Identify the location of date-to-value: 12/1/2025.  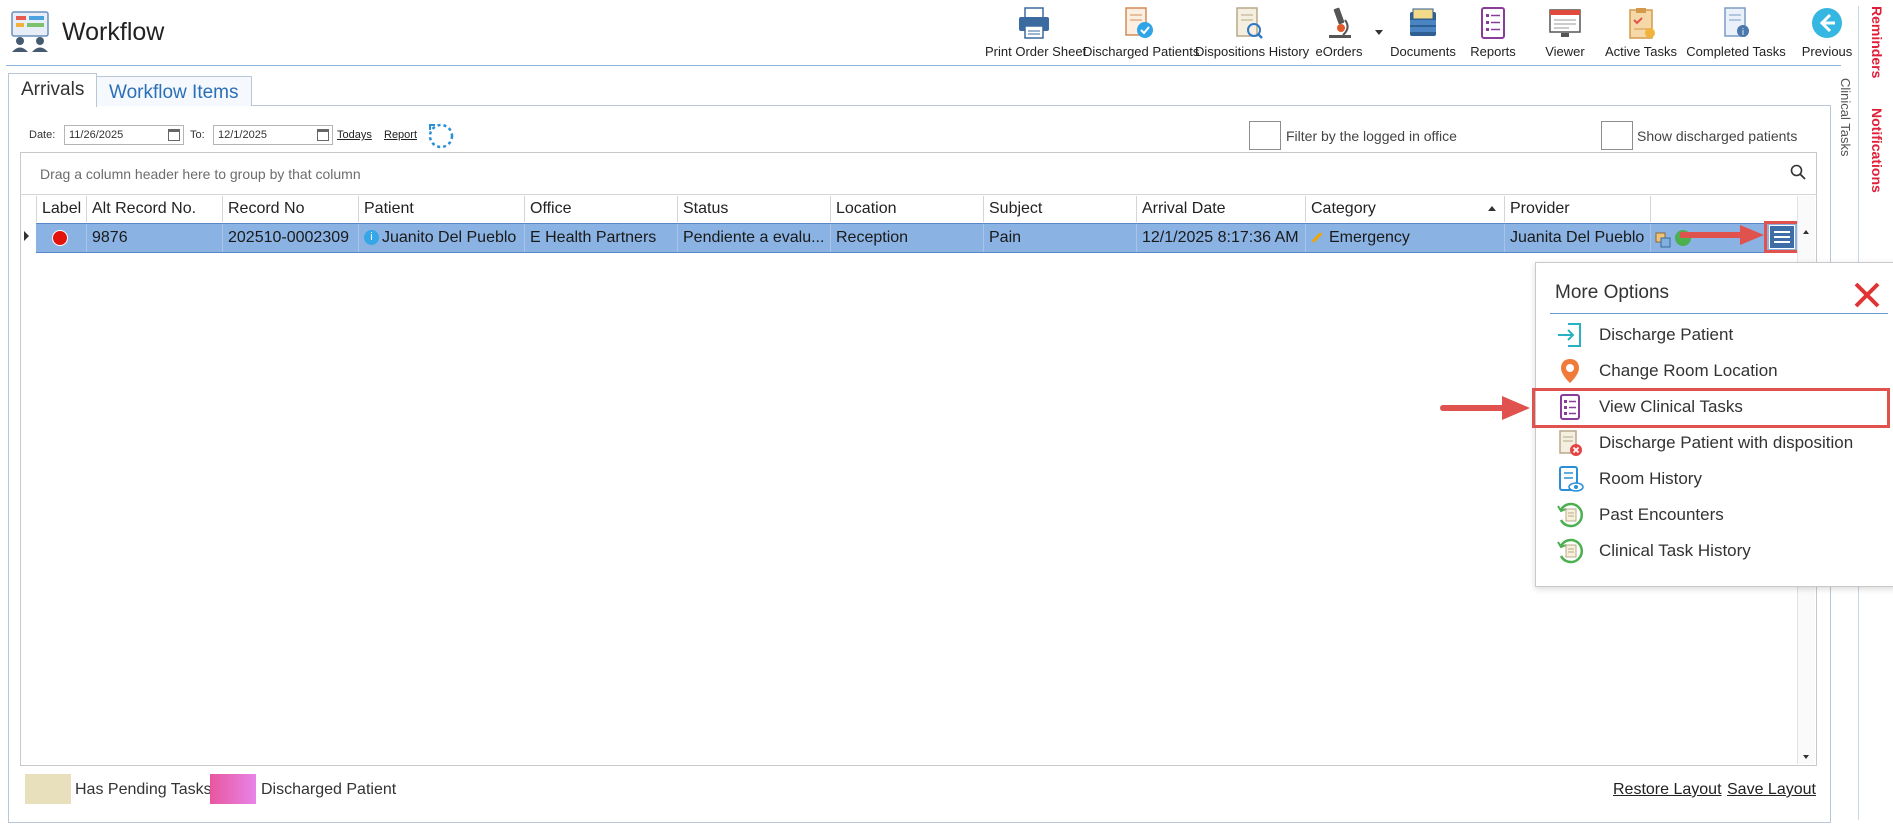
(242, 135).